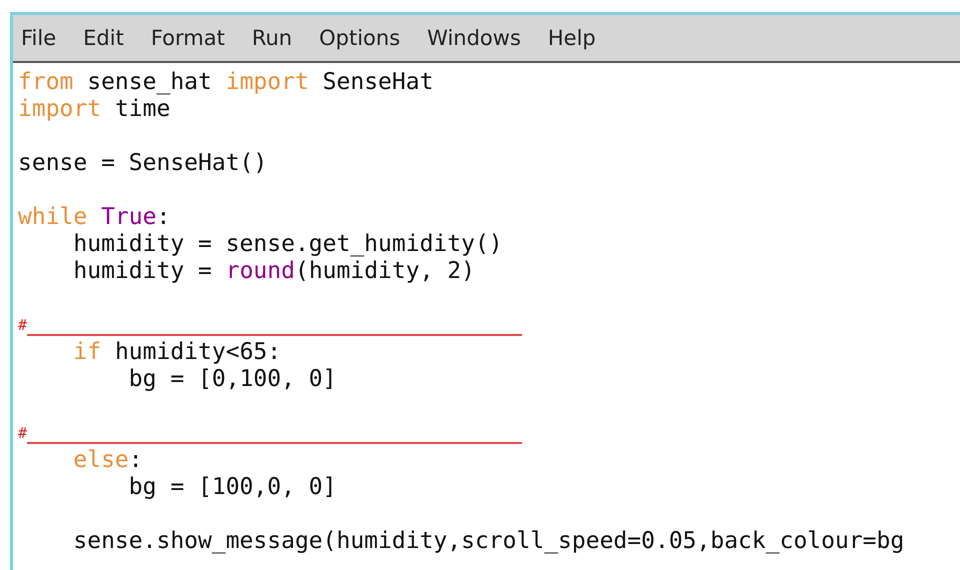 This screenshot has width=960, height=570. What do you see at coordinates (488, 541) in the screenshot?
I see `code-line: sense.show_message(humidity,scroll_speed=0.05,back_colour=bg` at bounding box center [488, 541].